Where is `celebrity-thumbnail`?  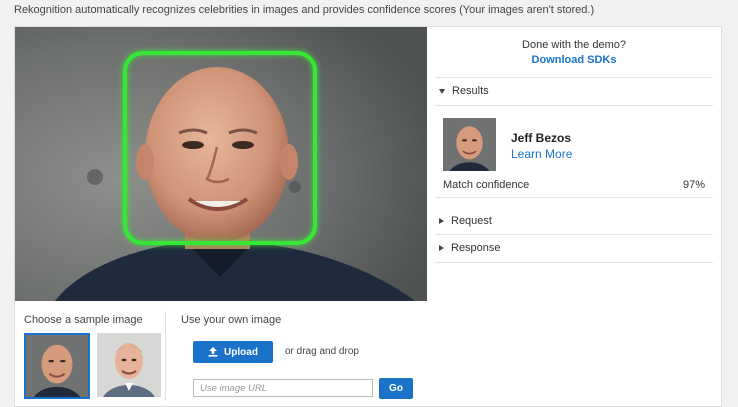 celebrity-thumbnail is located at coordinates (469, 144).